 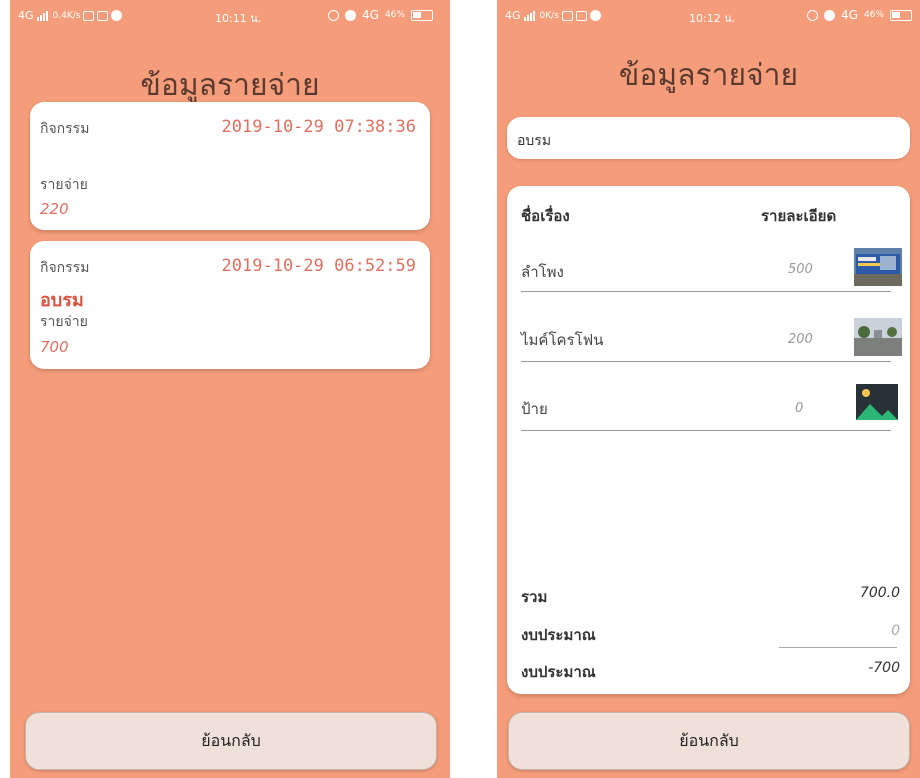 I want to click on banner-photo-thumbnail, so click(x=878, y=267).